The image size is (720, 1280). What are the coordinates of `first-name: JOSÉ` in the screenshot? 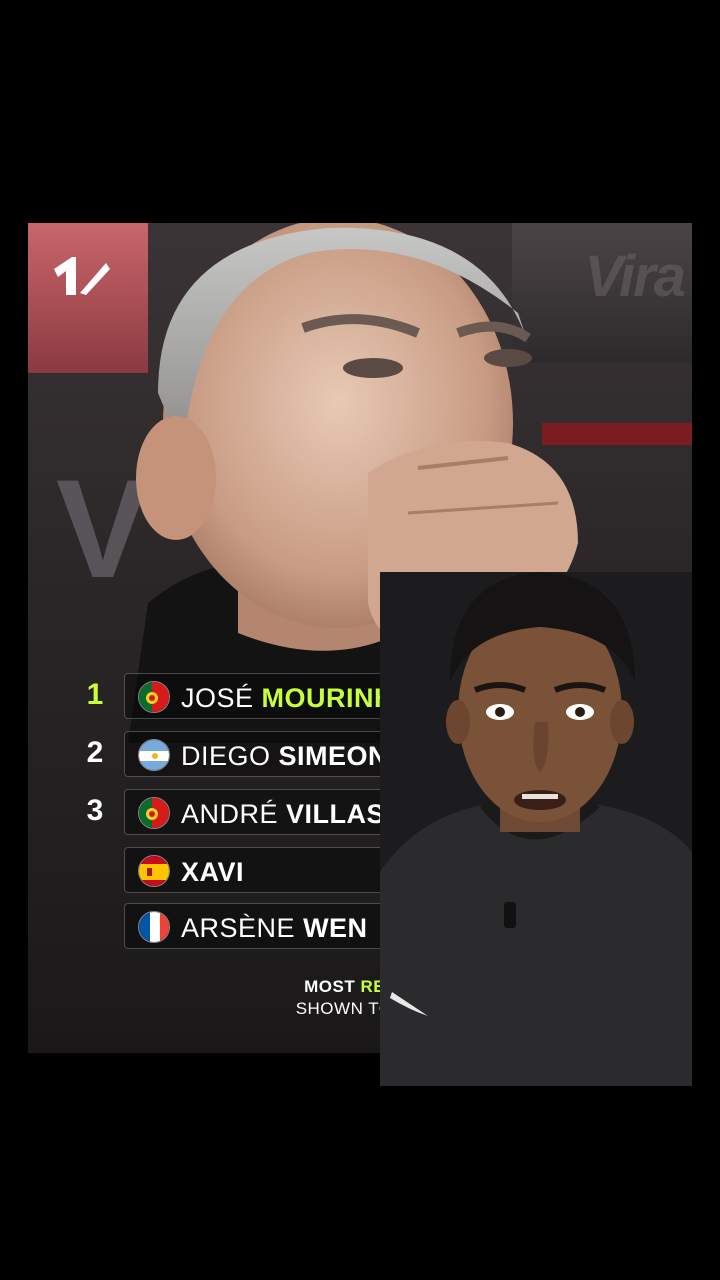 It's located at (217, 698).